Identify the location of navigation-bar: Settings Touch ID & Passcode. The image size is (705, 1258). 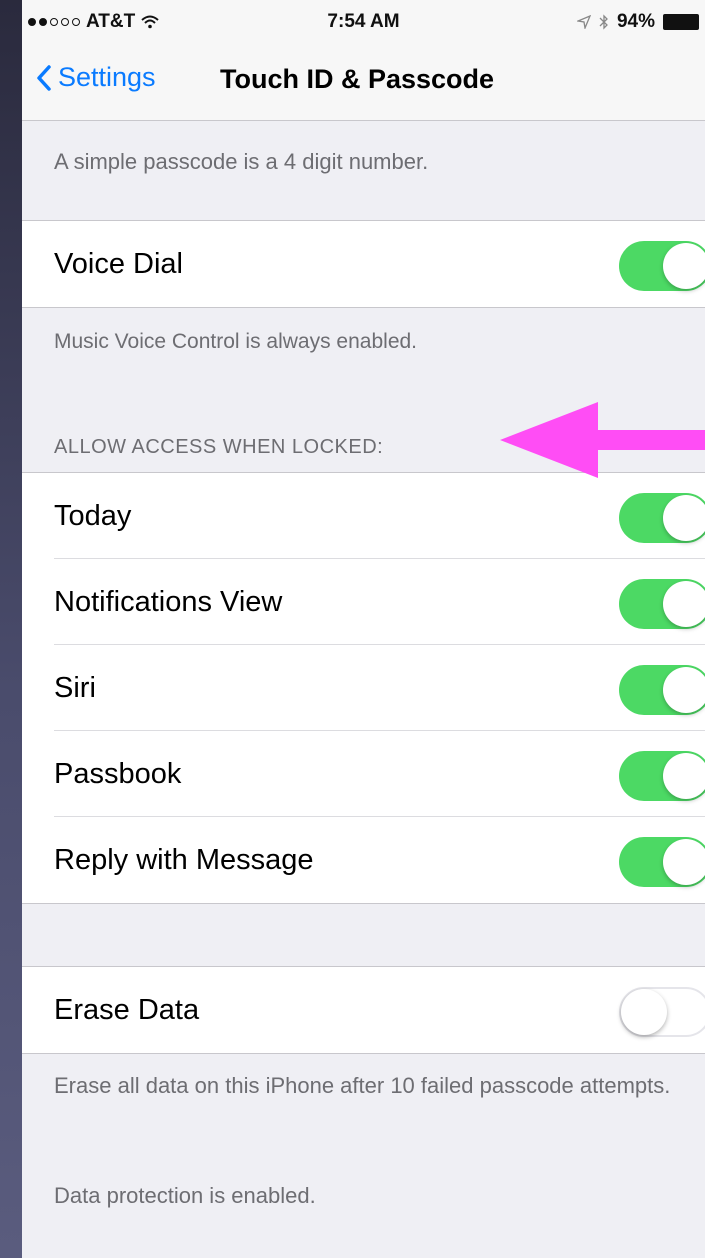
(363, 80).